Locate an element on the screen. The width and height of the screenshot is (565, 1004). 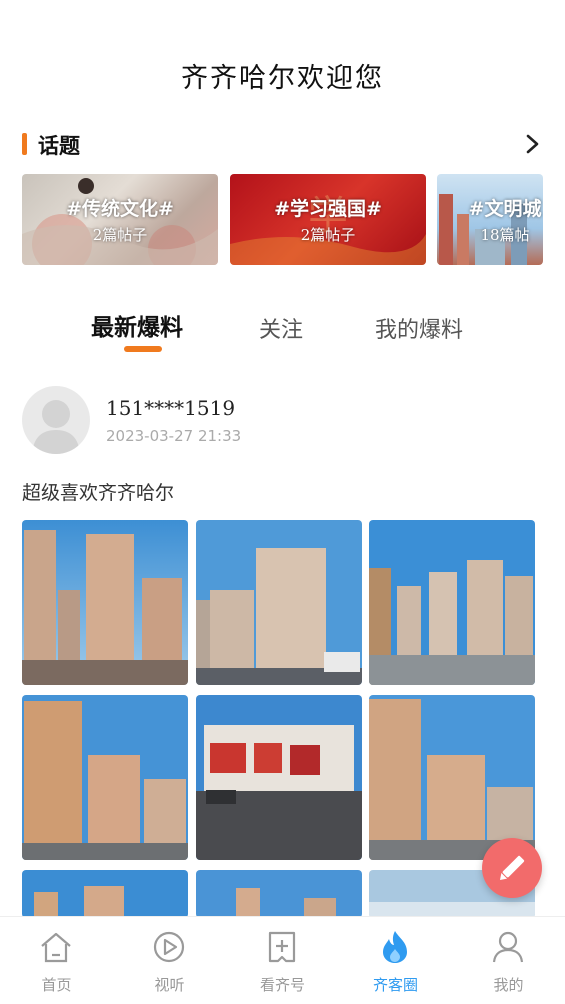
tabbar-item-media: 视听 is located at coordinates (169, 960).